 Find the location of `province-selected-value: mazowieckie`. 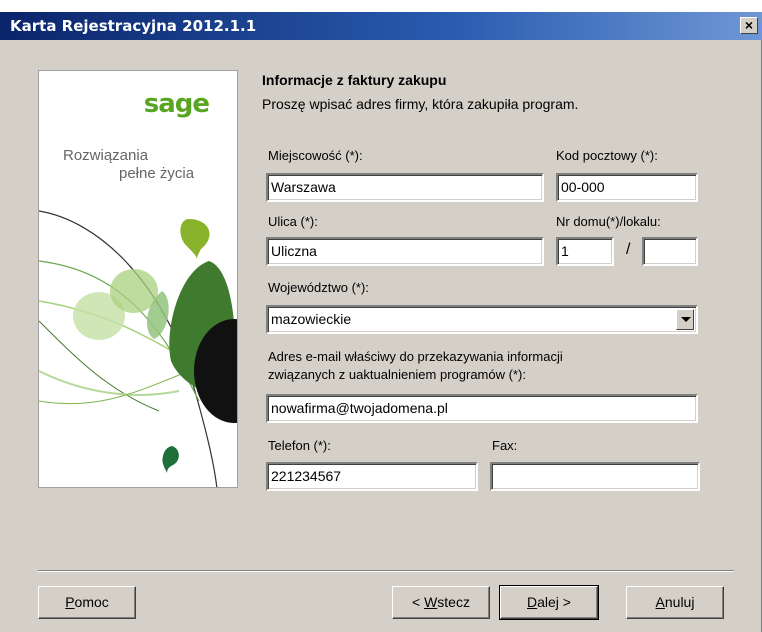

province-selected-value: mazowieckie is located at coordinates (311, 319).